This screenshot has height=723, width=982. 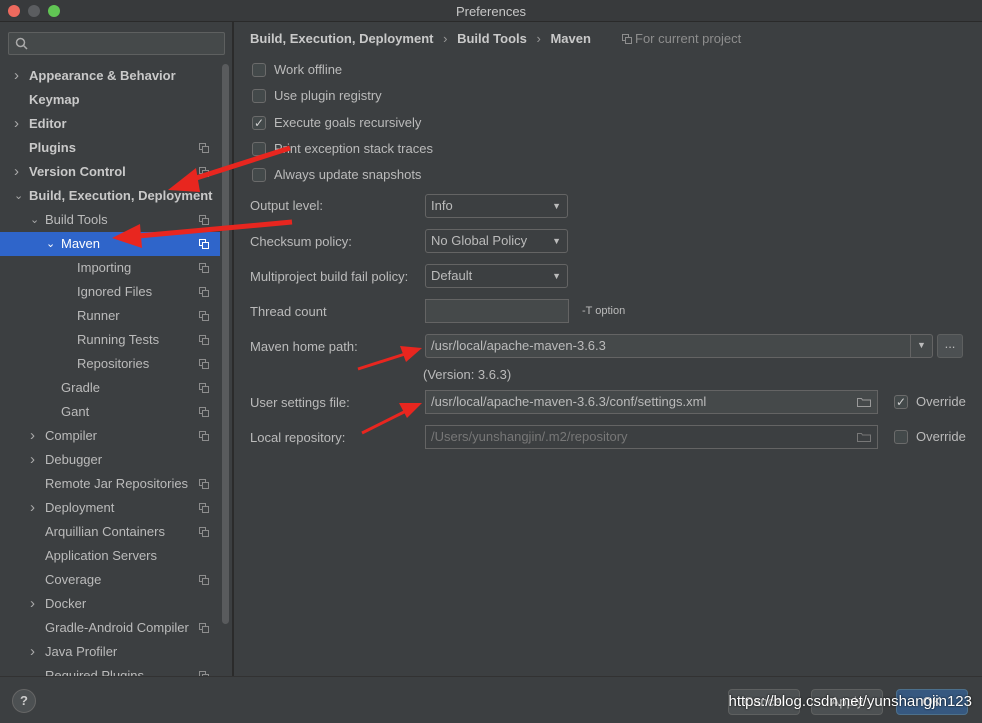 What do you see at coordinates (95, 672) in the screenshot?
I see `sidebar-item-label: Required Plugins` at bounding box center [95, 672].